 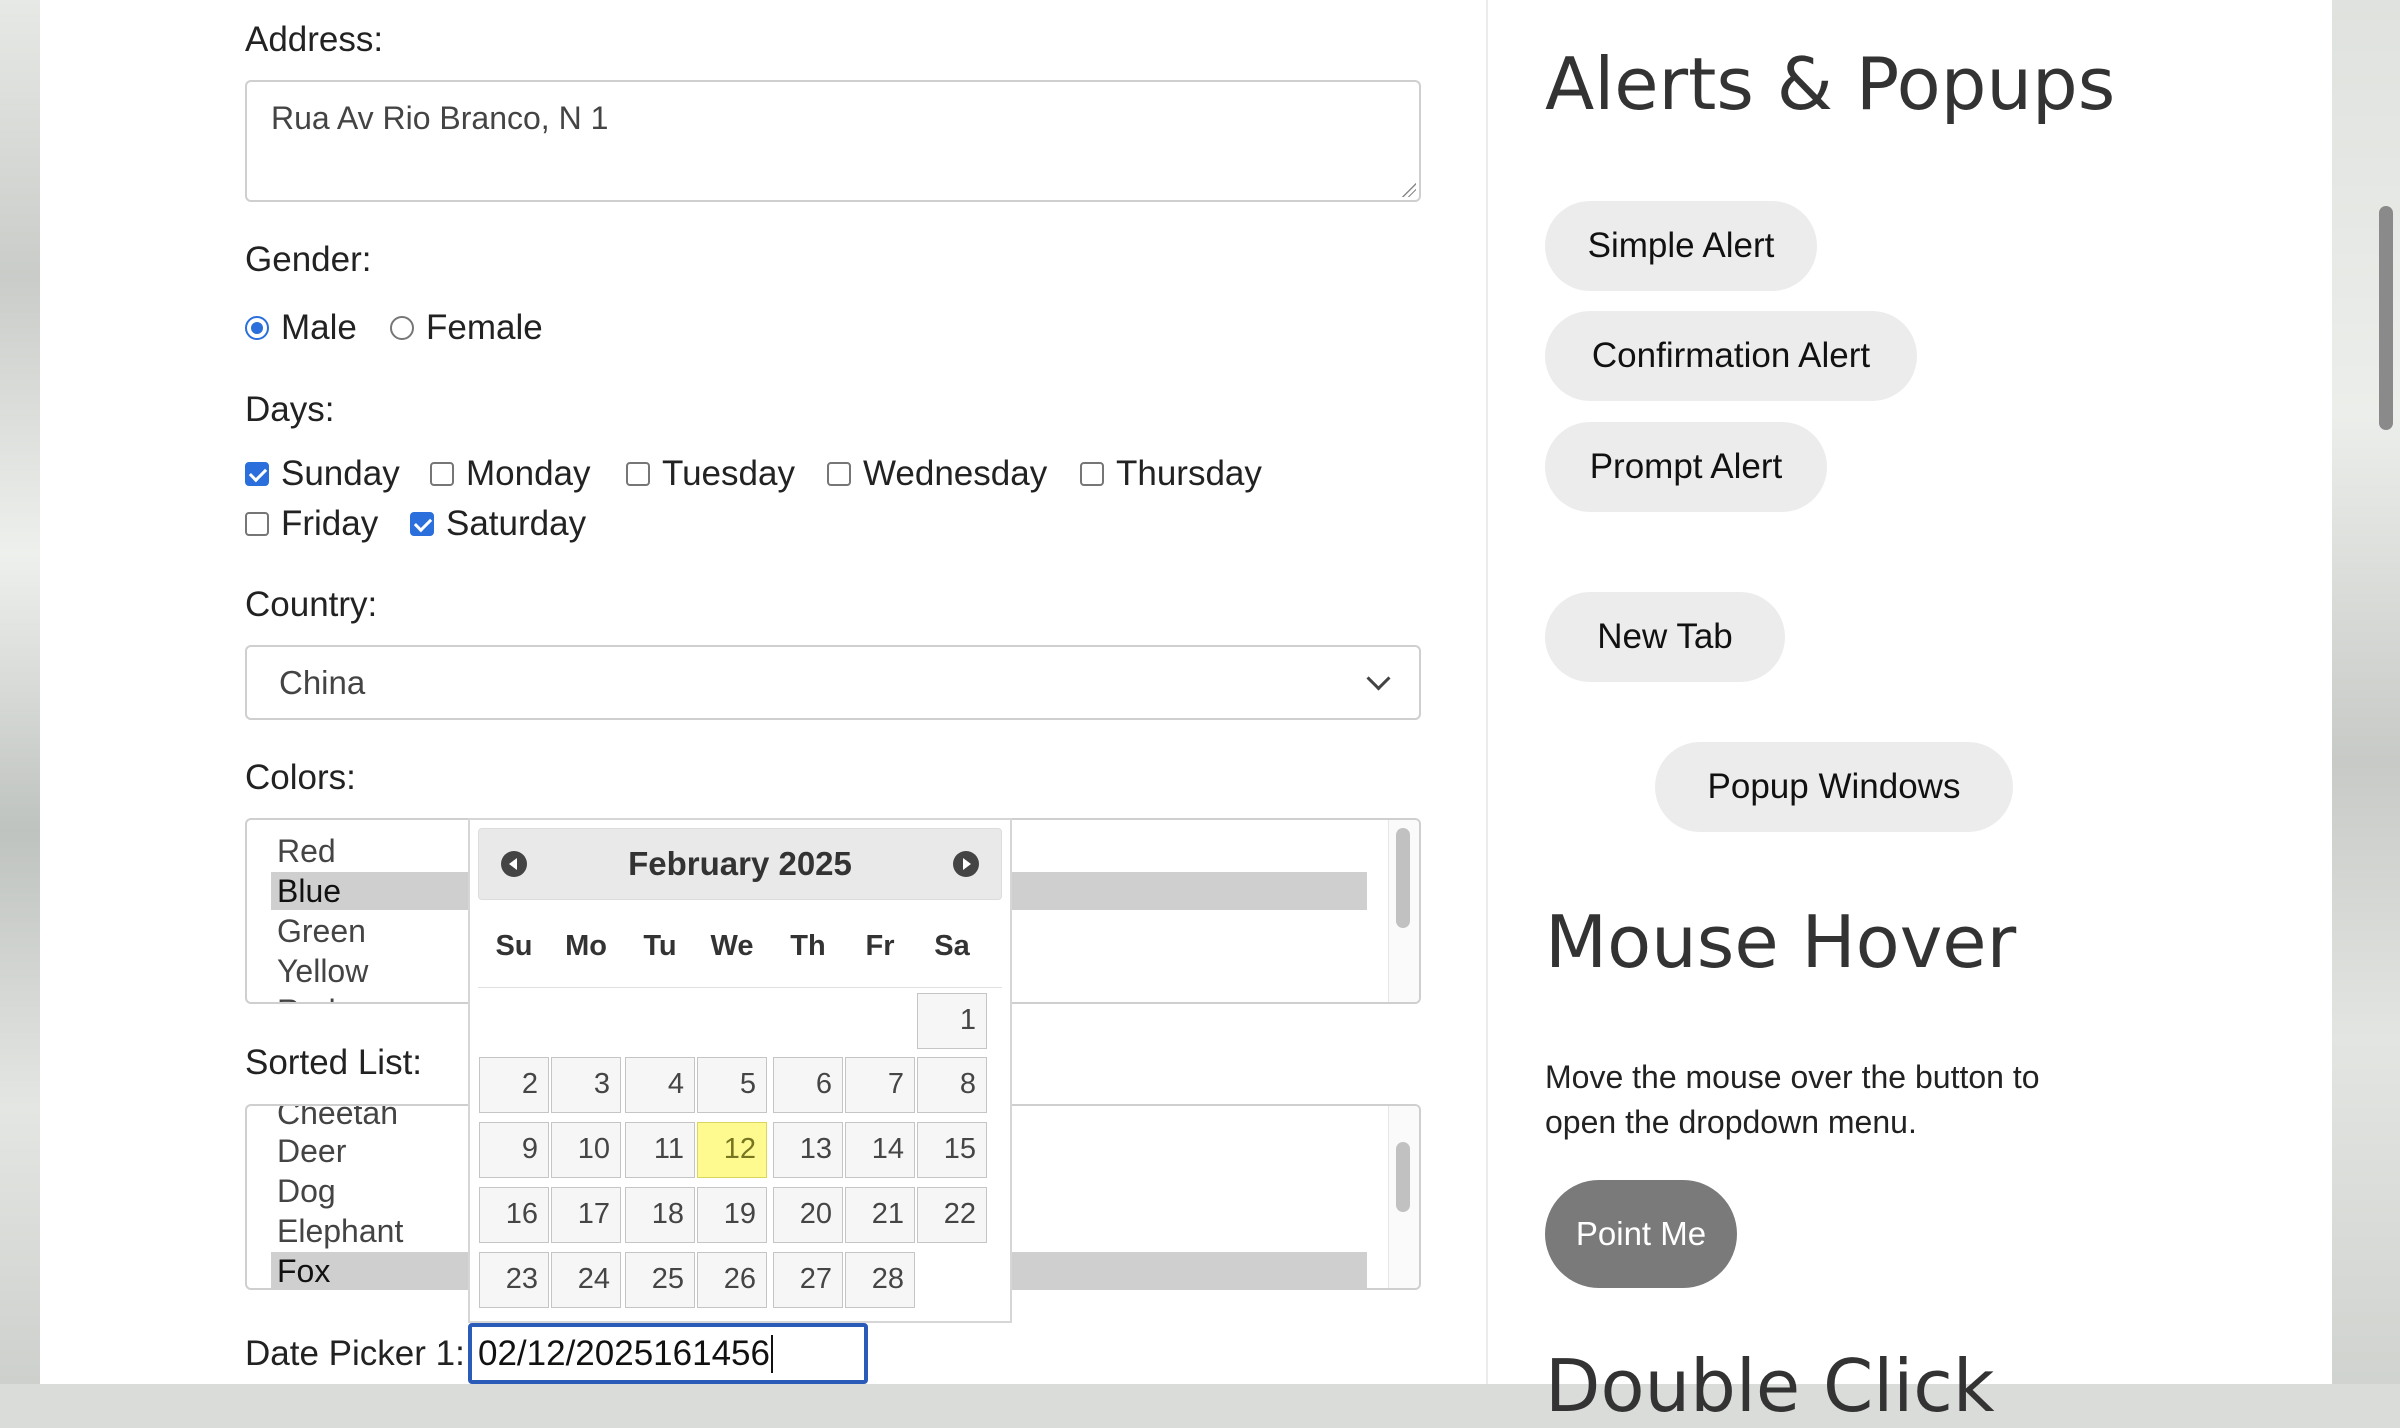 I want to click on calendar-day: 26, so click(x=732, y=1280).